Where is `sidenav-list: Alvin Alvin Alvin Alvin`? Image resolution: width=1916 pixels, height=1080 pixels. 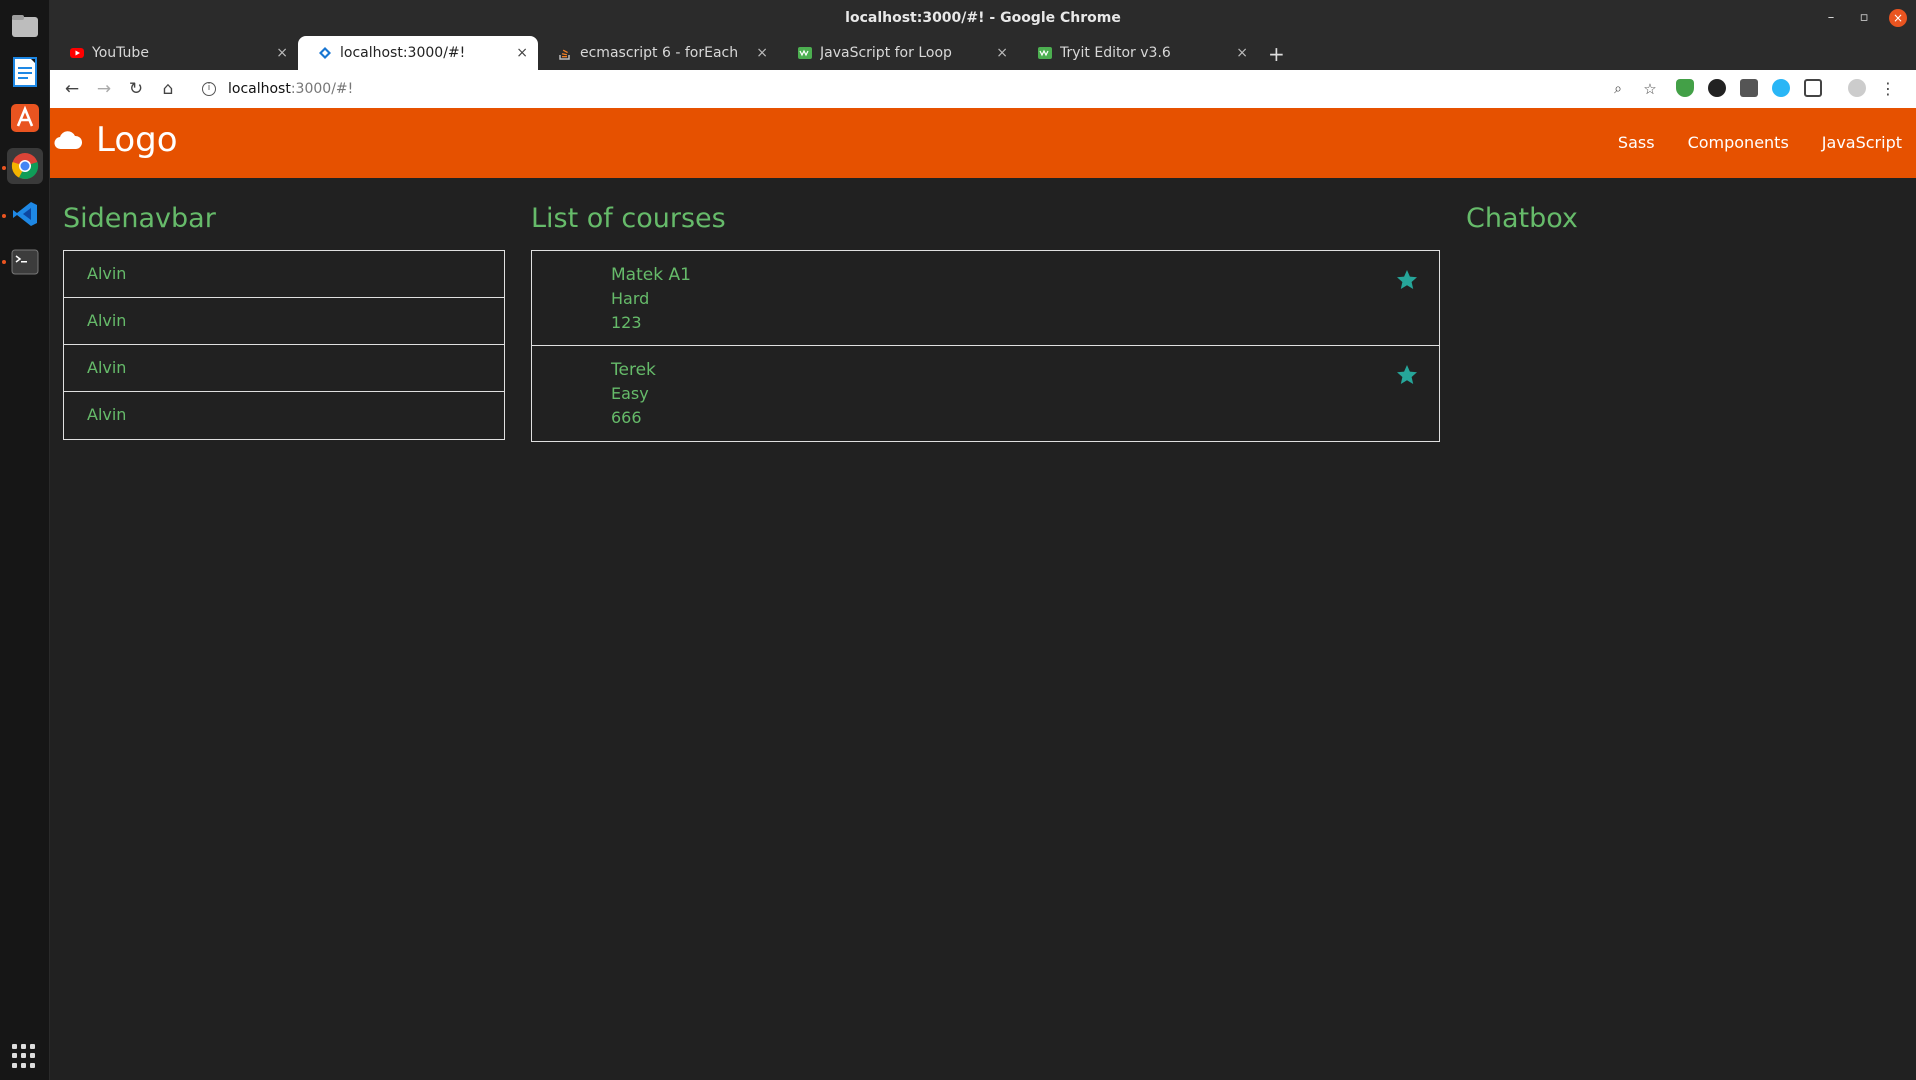
sidenav-list: Alvin Alvin Alvin Alvin is located at coordinates (284, 345).